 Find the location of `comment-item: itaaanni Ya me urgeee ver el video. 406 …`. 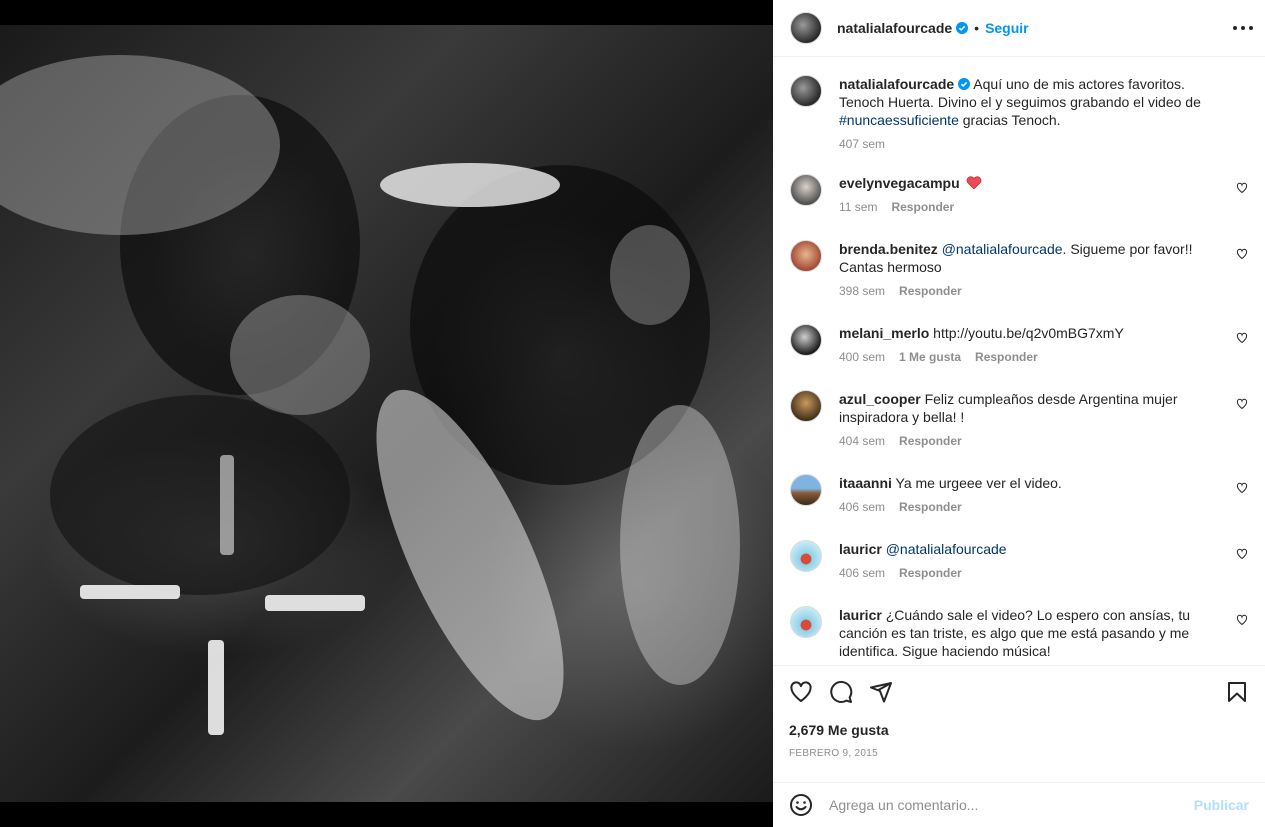

comment-item: itaaanni Ya me urgeee ver el video. 406 … is located at coordinates (1019, 494).